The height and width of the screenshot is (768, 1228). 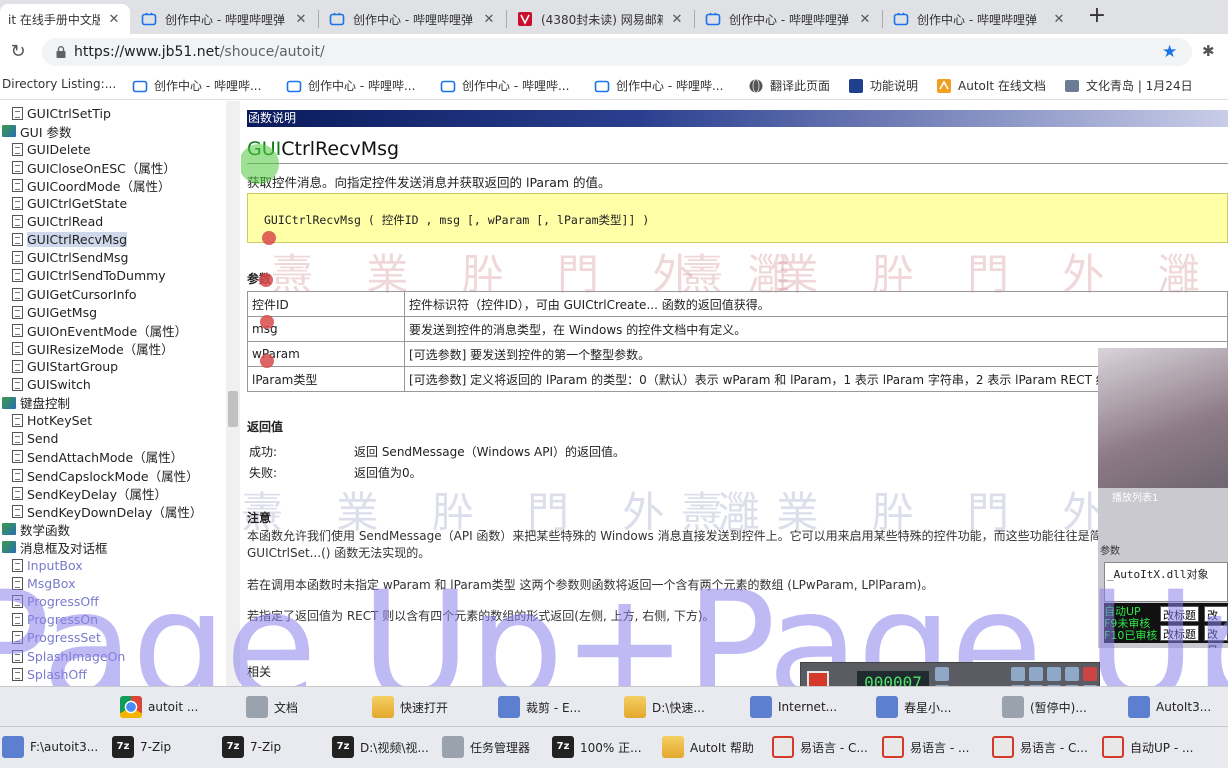 I want to click on address-bar: https://www.jb51.net/shouce/autoit/ ★, so click(x=617, y=52).